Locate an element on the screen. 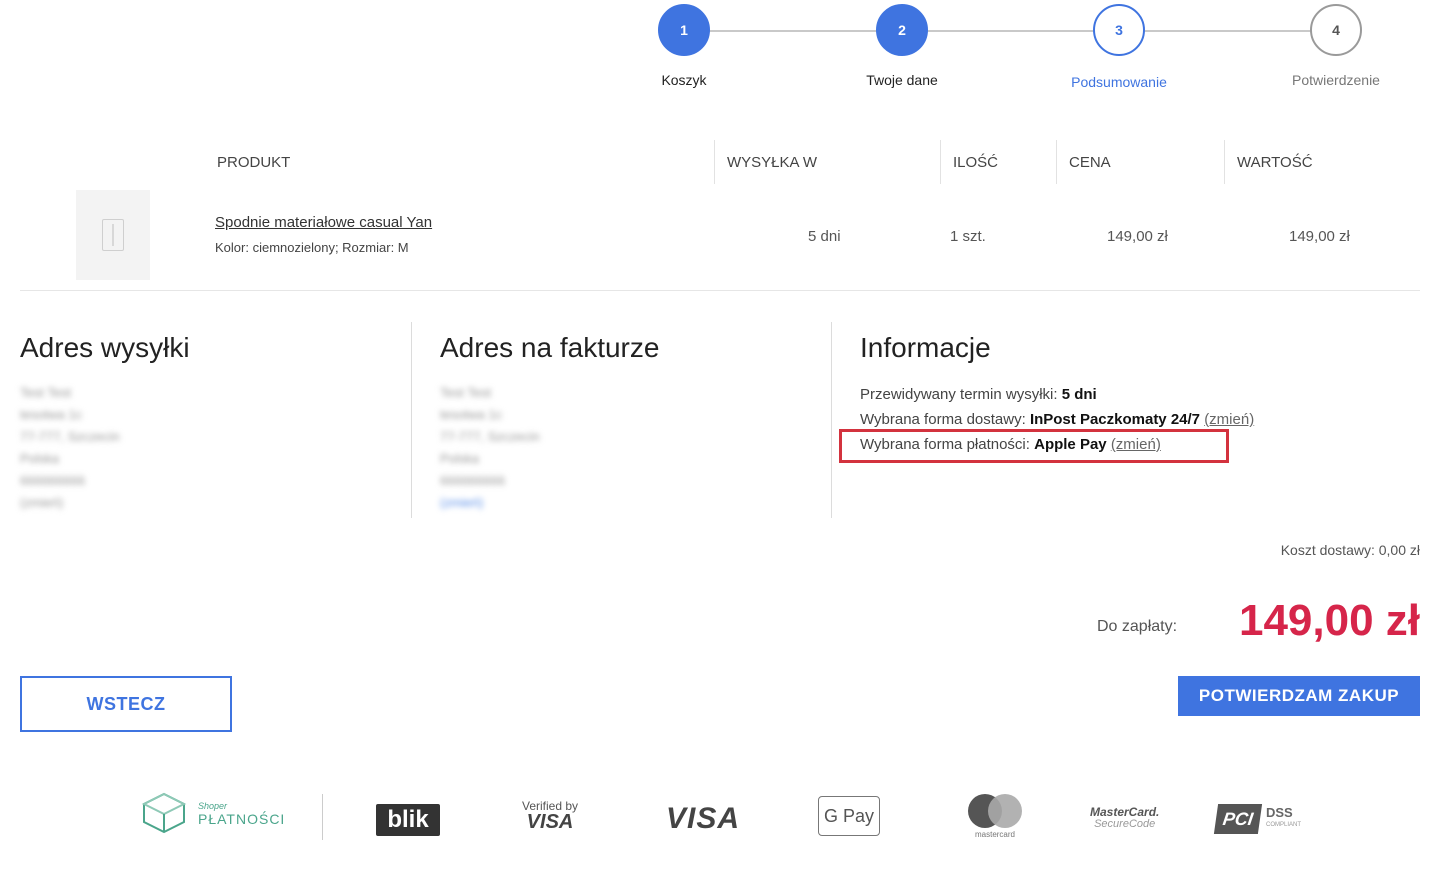 The height and width of the screenshot is (888, 1440). amount-due-value: 149,00 zł is located at coordinates (1329, 620).